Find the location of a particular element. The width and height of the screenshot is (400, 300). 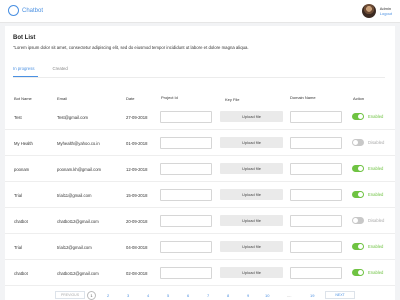

user-menu: Admin Logout is located at coordinates (376, 11).